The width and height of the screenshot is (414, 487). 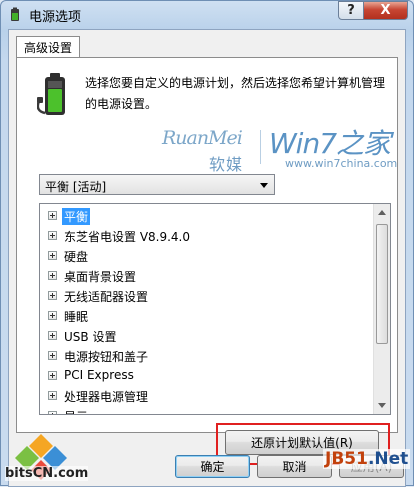 What do you see at coordinates (212, 466) in the screenshot?
I see `ok-button: 确定` at bounding box center [212, 466].